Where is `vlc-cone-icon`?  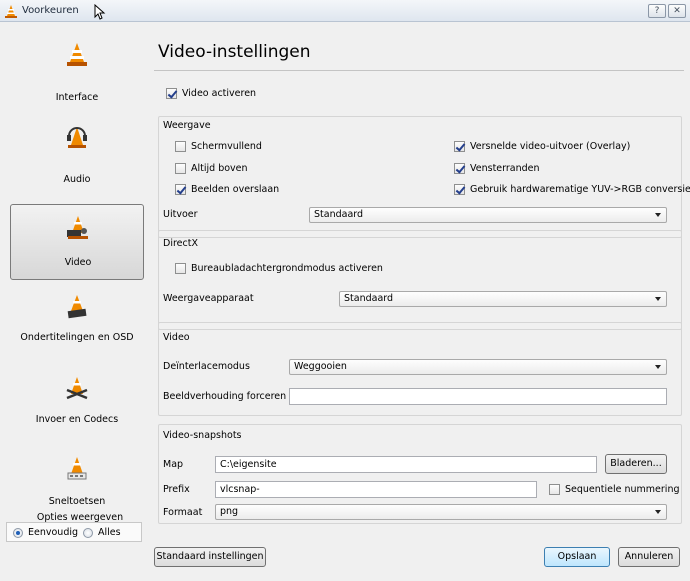
vlc-cone-icon is located at coordinates (11, 11).